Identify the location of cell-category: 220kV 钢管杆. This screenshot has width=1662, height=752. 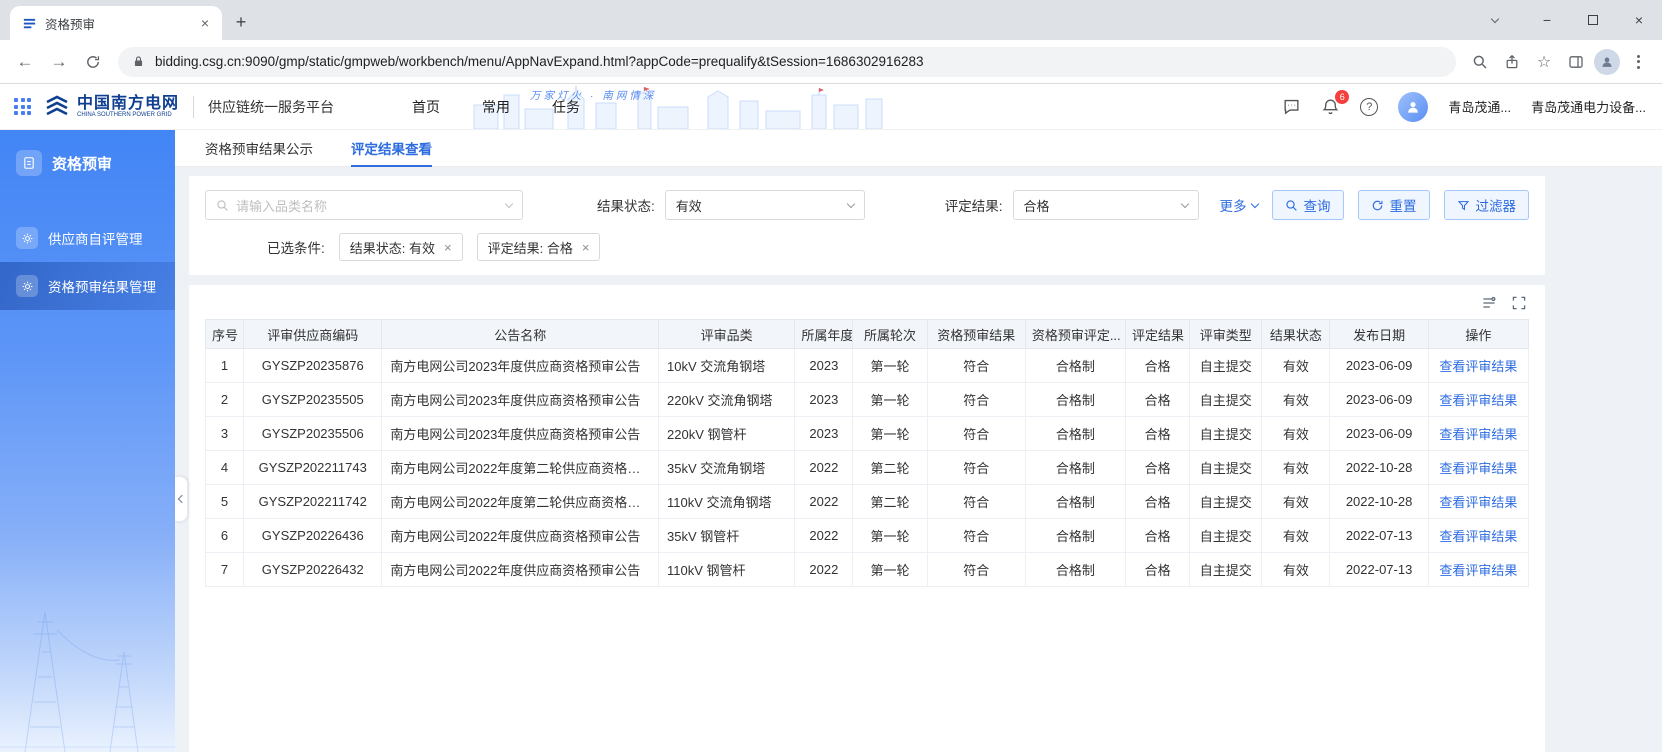
(727, 433).